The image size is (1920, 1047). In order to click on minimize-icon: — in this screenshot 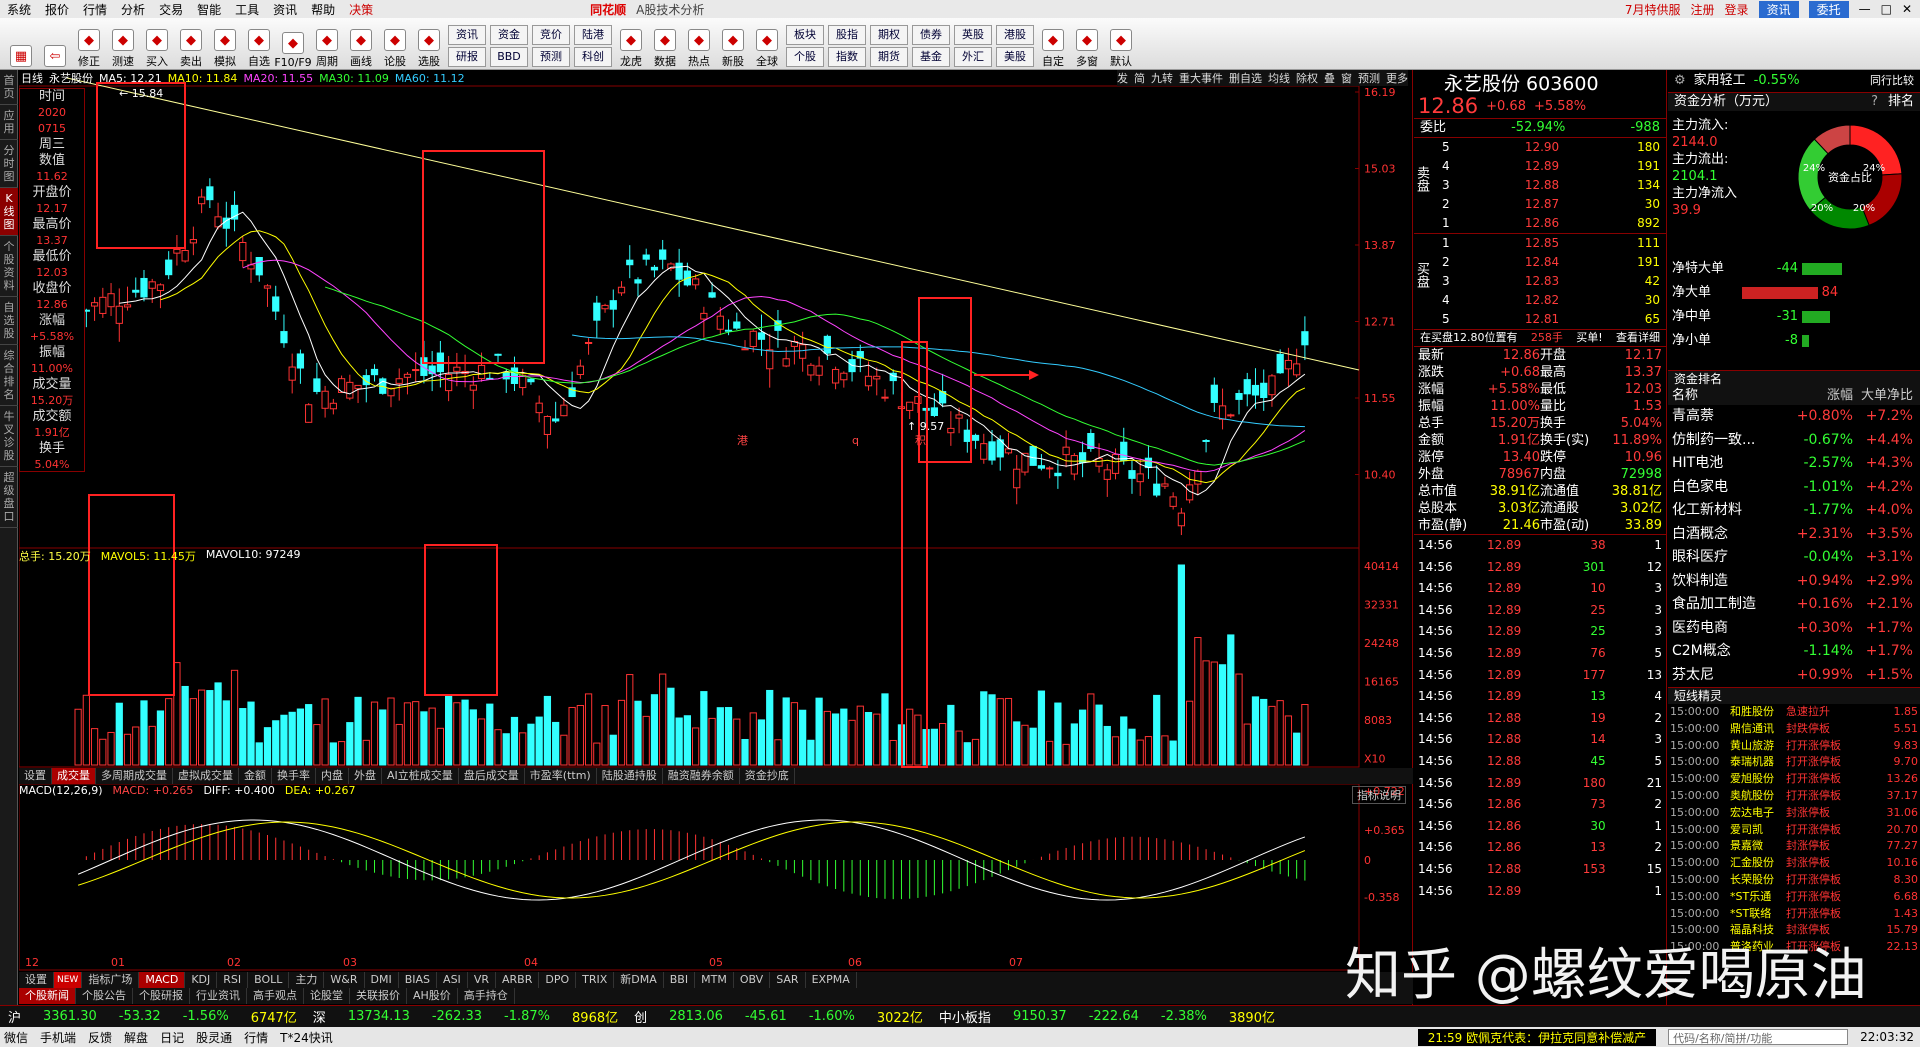, I will do `click(1865, 9)`.